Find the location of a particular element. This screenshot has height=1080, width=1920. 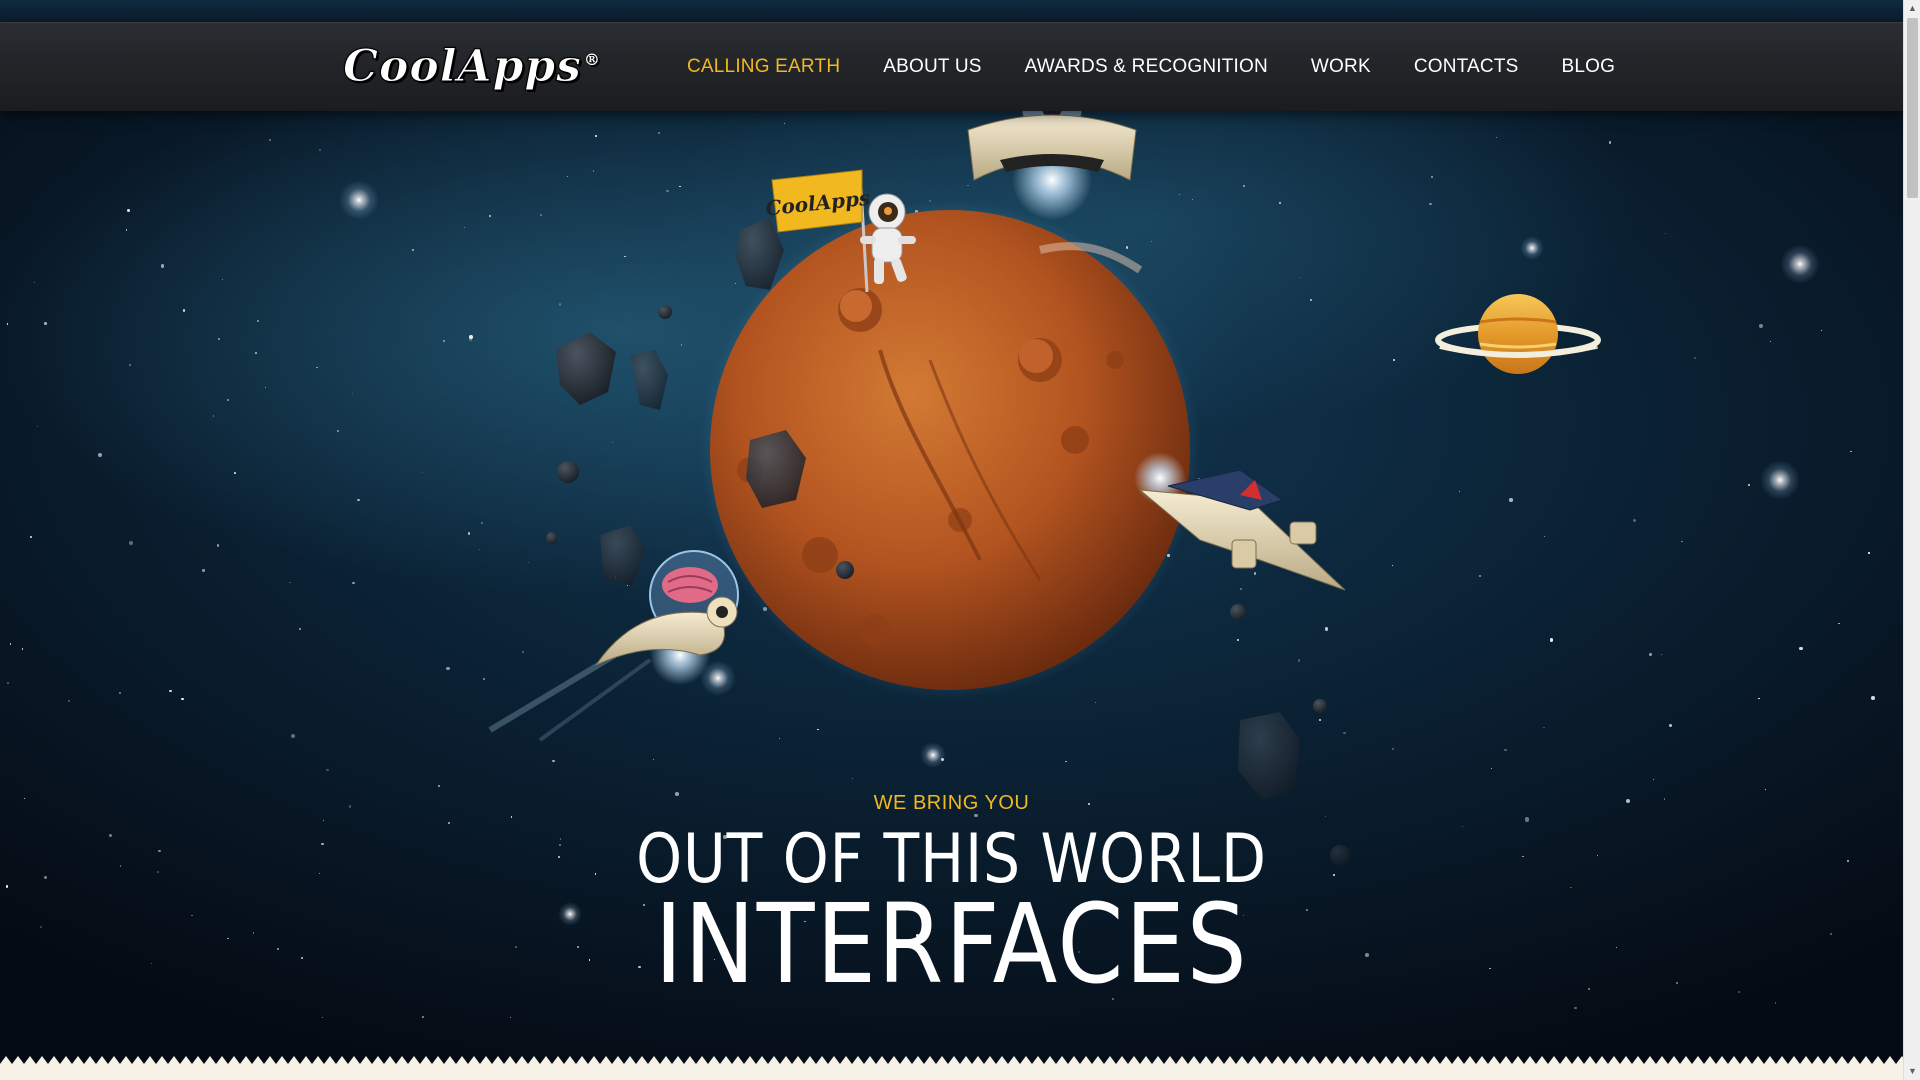

nav-item-awards: AWARDS & RECOGNITION is located at coordinates (1146, 67).